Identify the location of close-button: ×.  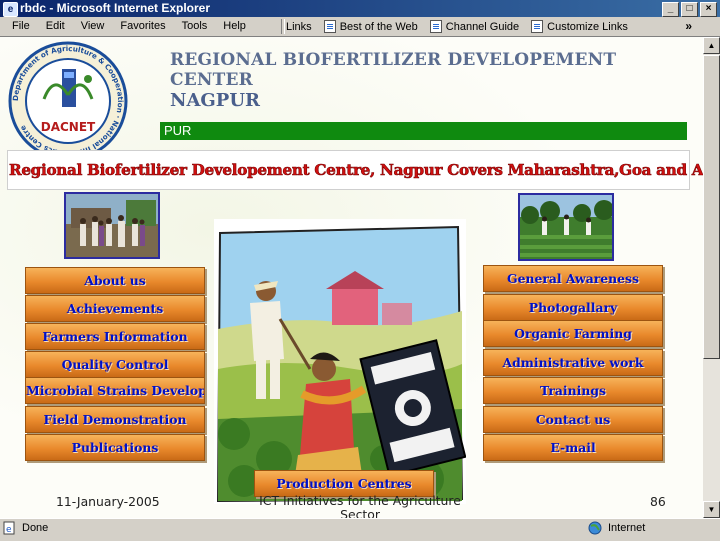
(708, 9).